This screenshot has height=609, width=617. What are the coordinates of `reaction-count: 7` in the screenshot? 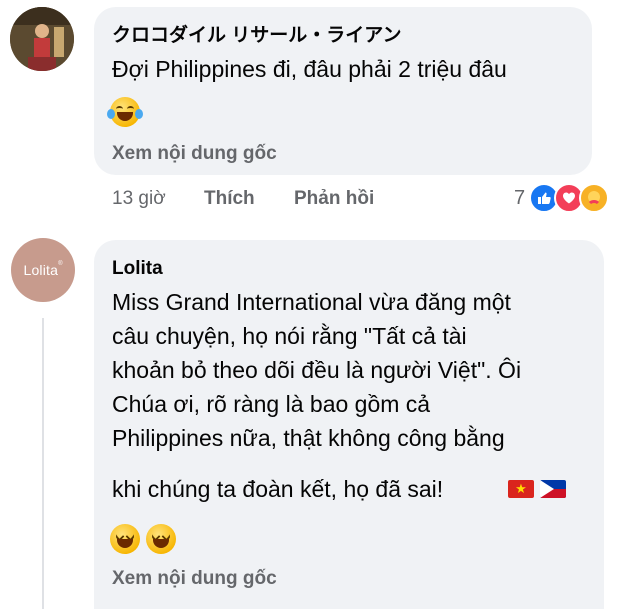 It's located at (520, 197).